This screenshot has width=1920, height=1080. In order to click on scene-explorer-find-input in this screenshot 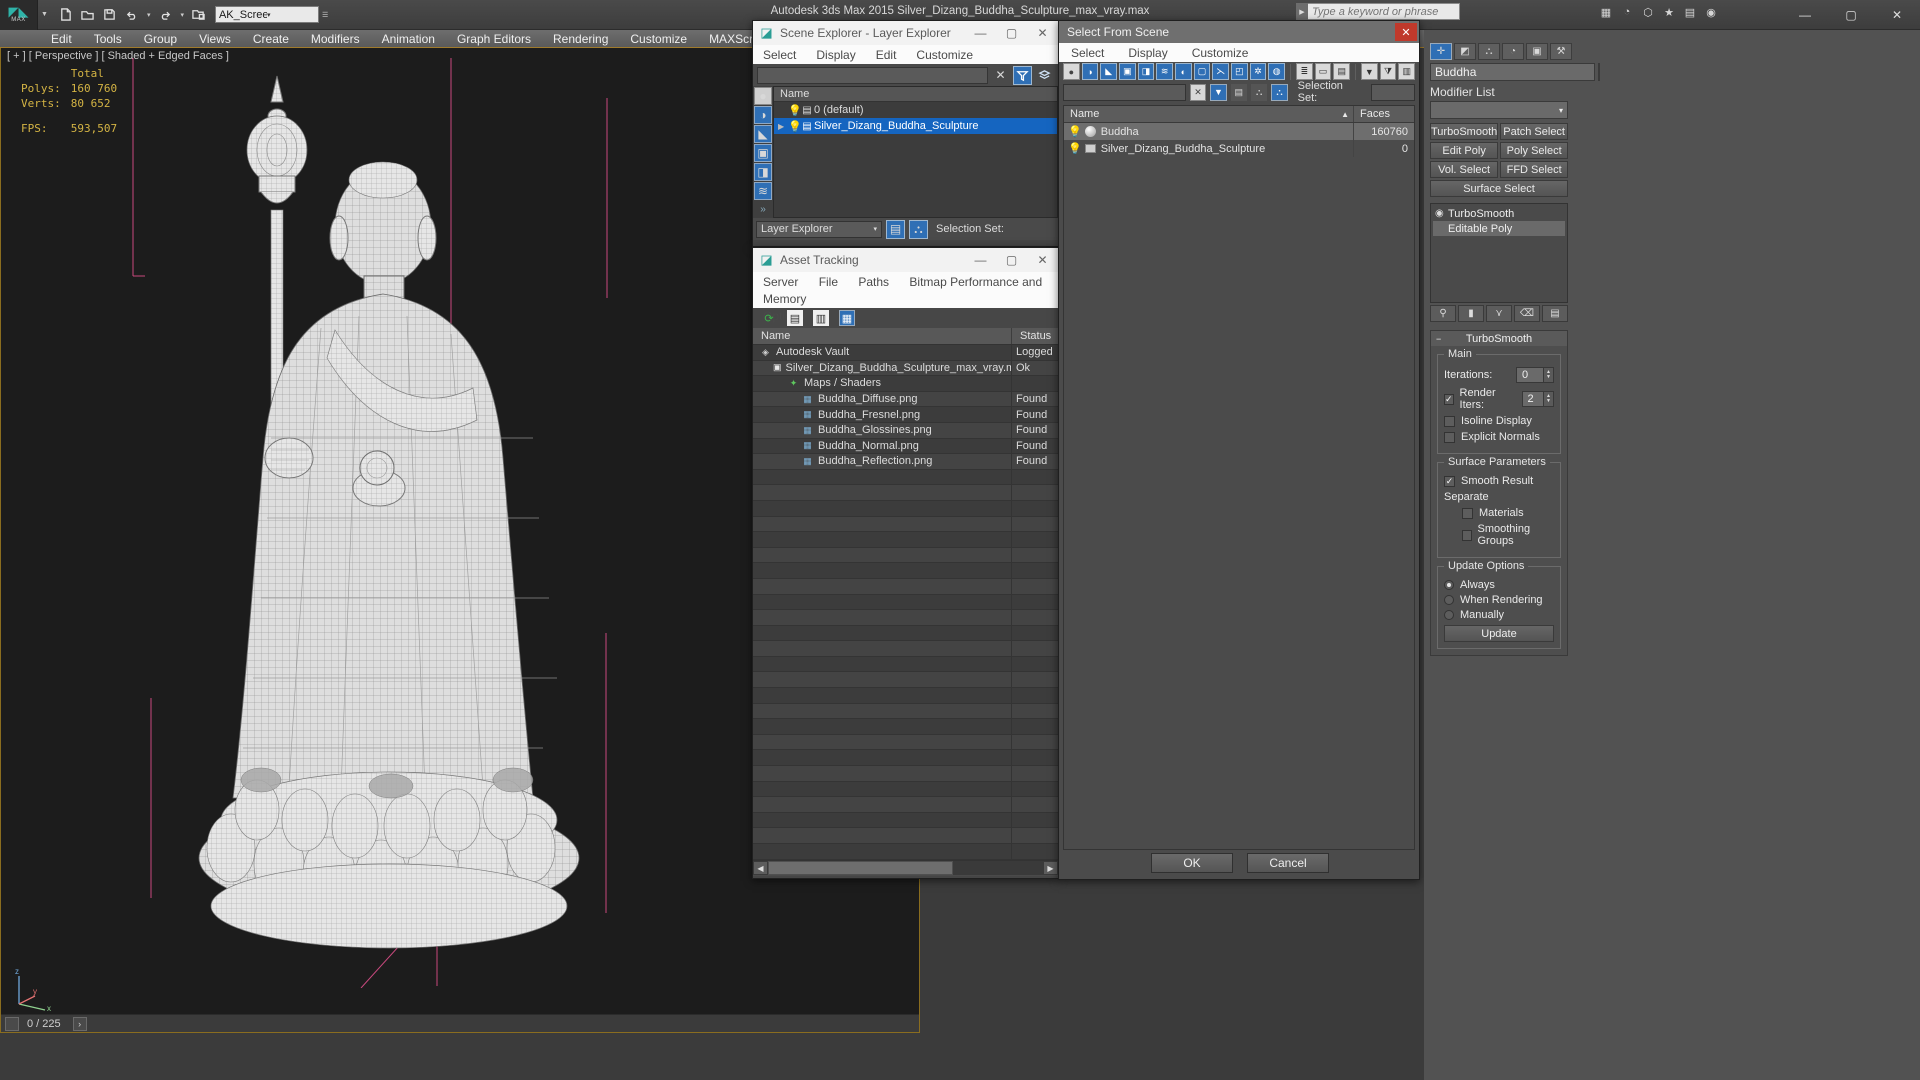, I will do `click(872, 75)`.